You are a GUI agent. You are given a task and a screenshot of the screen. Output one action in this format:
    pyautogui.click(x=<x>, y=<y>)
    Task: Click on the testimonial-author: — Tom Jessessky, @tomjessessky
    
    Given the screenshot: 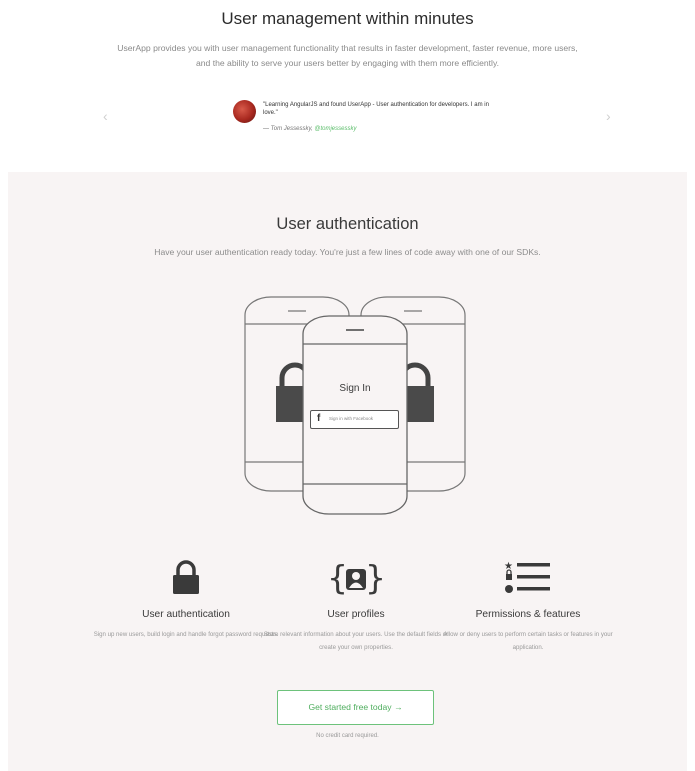 What is the action you would take?
    pyautogui.click(x=309, y=129)
    